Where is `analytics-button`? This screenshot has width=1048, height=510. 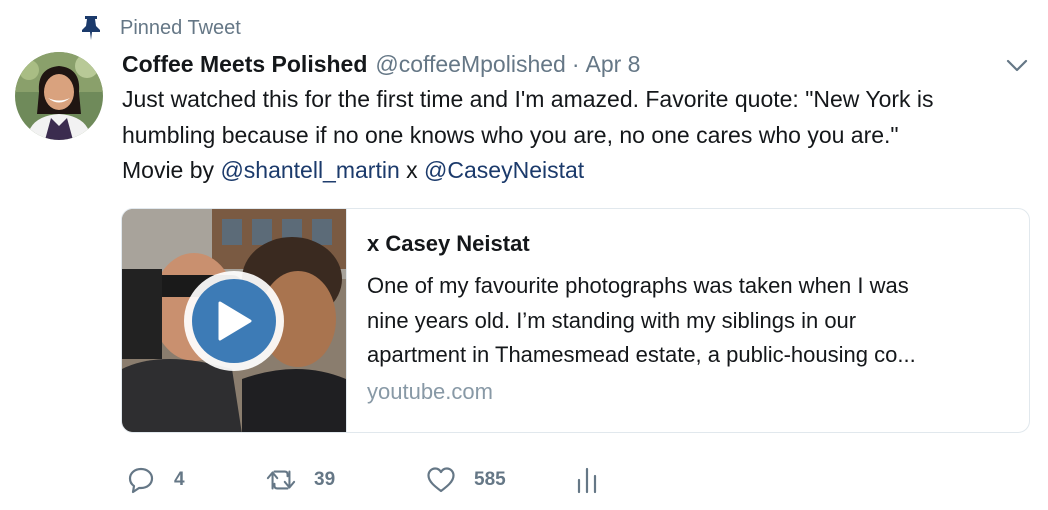 analytics-button is located at coordinates (587, 480).